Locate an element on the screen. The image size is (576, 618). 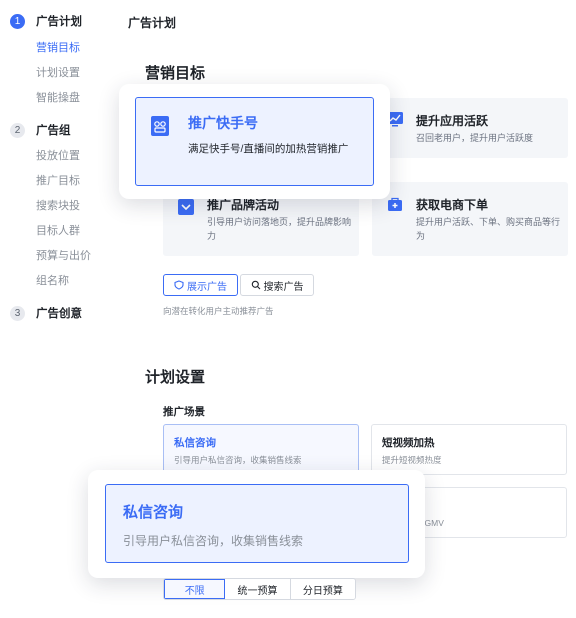
tab-label: 展示广告 is located at coordinates (207, 287).